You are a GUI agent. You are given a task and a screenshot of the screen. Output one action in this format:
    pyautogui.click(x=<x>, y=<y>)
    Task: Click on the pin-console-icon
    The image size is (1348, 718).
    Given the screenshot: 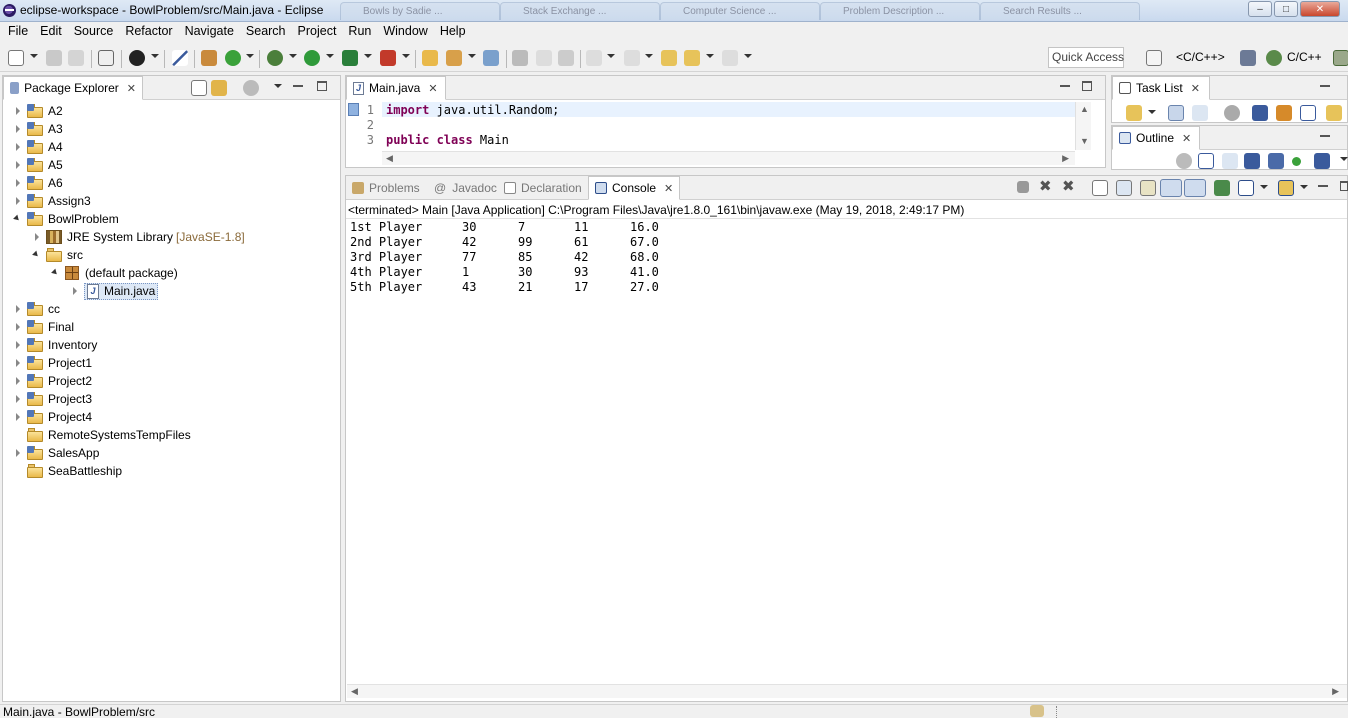 What is the action you would take?
    pyautogui.click(x=1222, y=188)
    